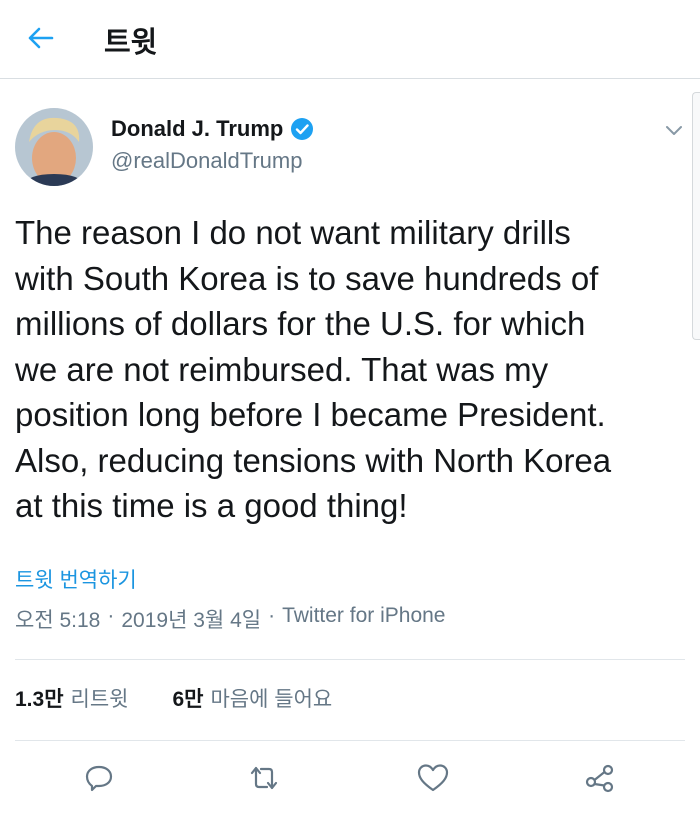  I want to click on like-label: 마음에 들어요, so click(271, 699).